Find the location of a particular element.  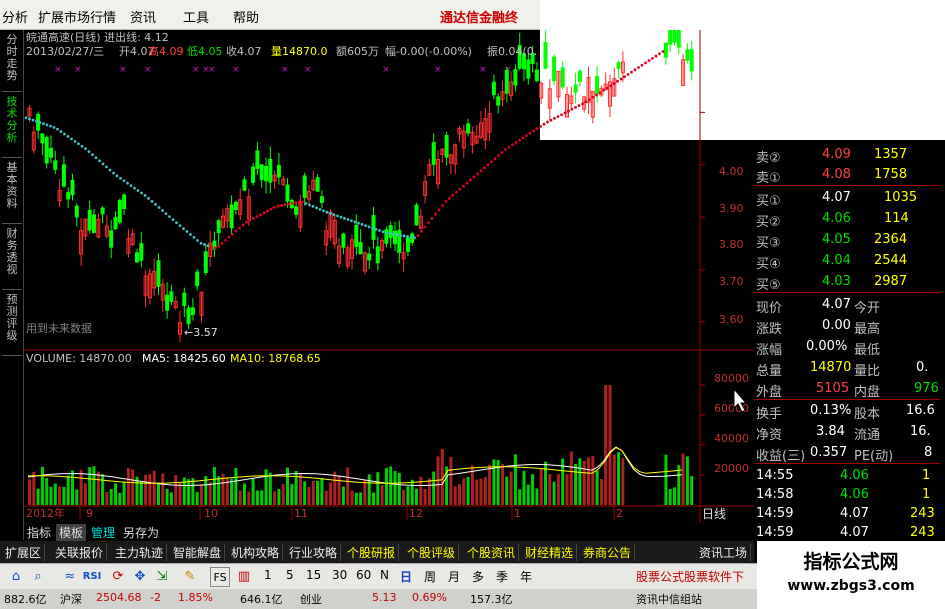

tab-finance-picks: 财经精选 is located at coordinates (550, 552).